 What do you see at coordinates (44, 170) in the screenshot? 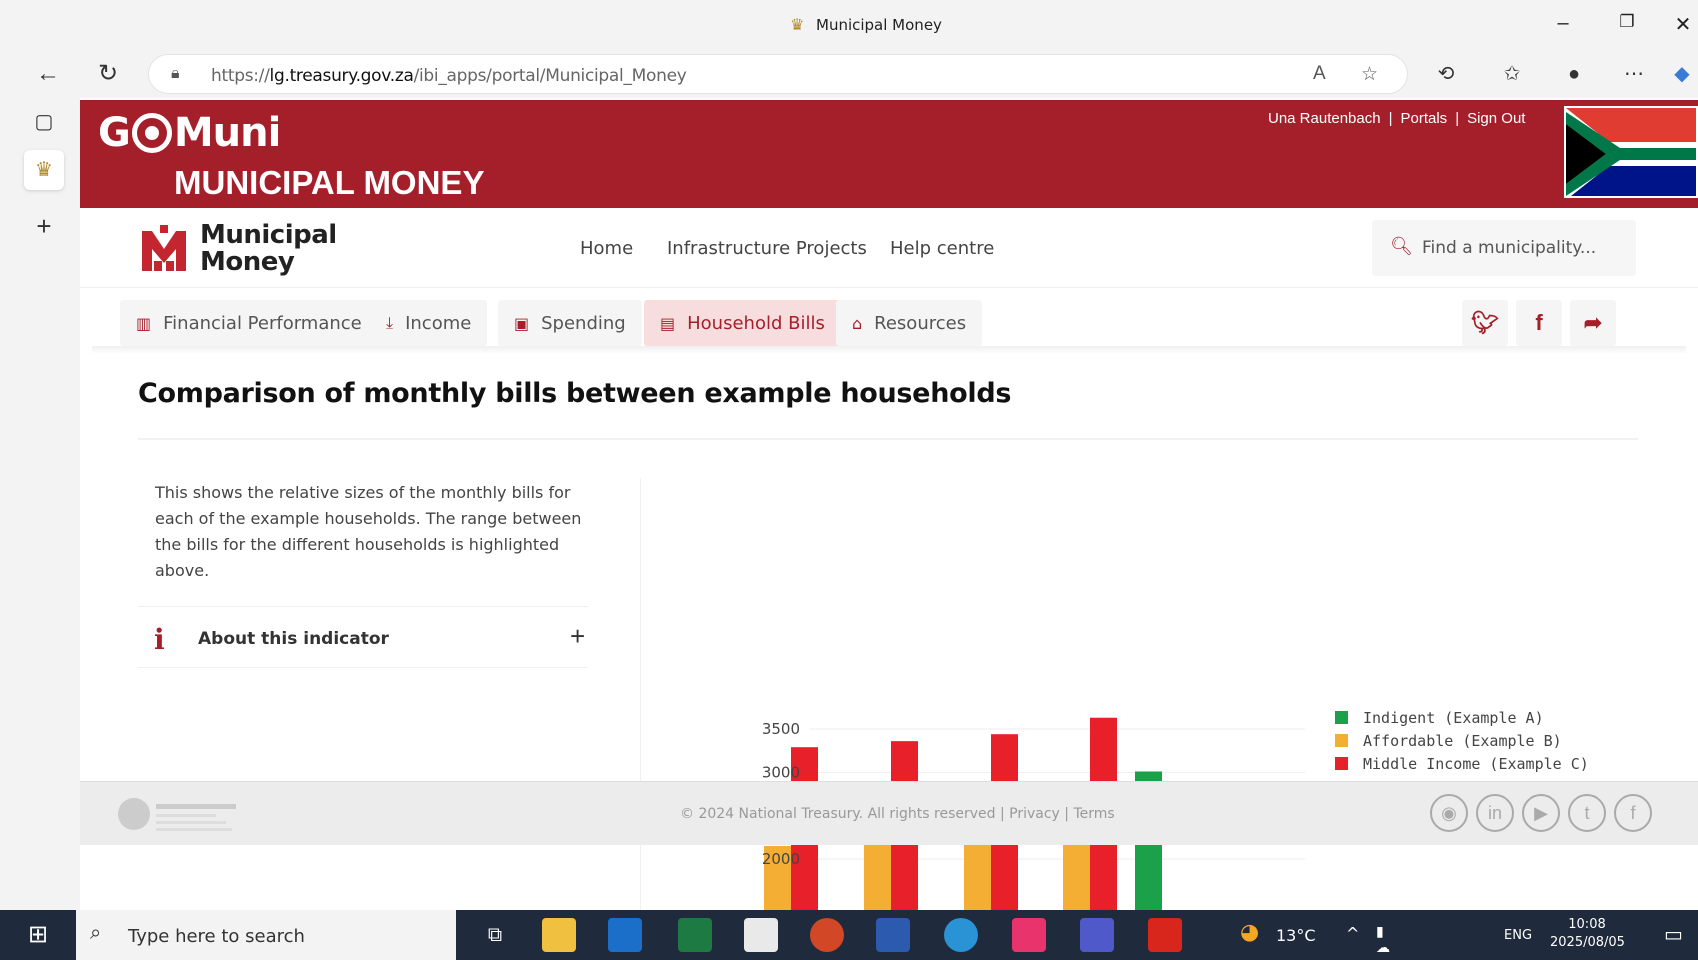
I see `active-tab-favicon: ♛` at bounding box center [44, 170].